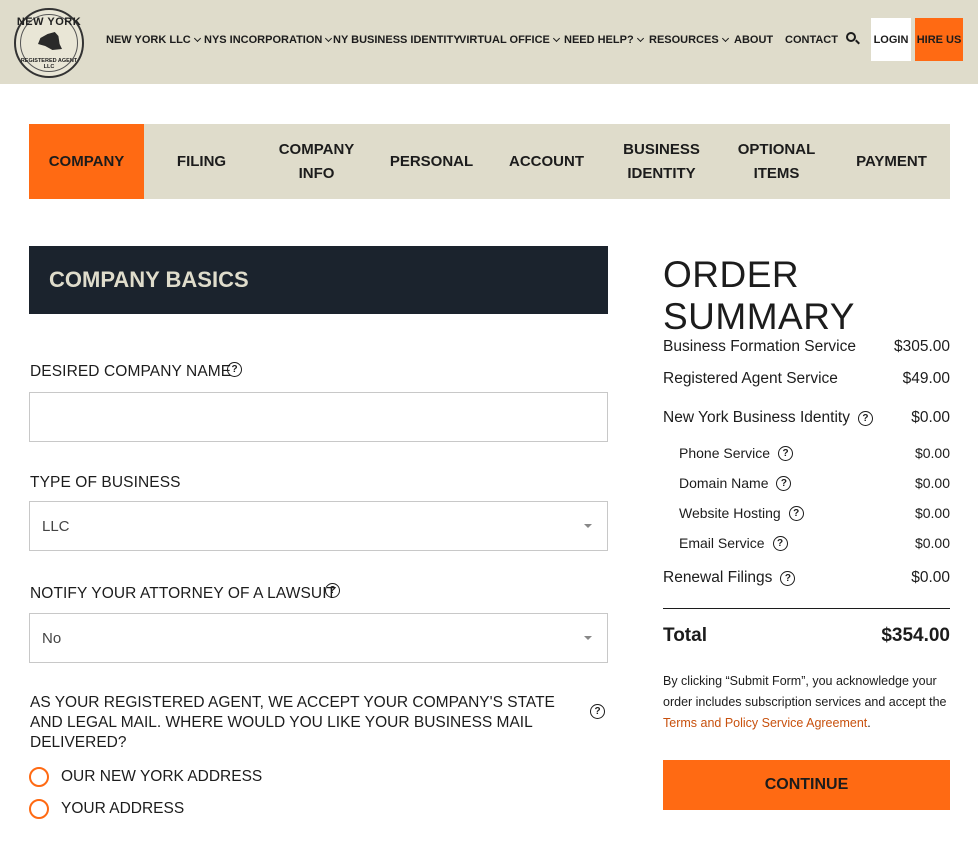 The image size is (978, 841). I want to click on nav-label: CONTACT, so click(811, 40).